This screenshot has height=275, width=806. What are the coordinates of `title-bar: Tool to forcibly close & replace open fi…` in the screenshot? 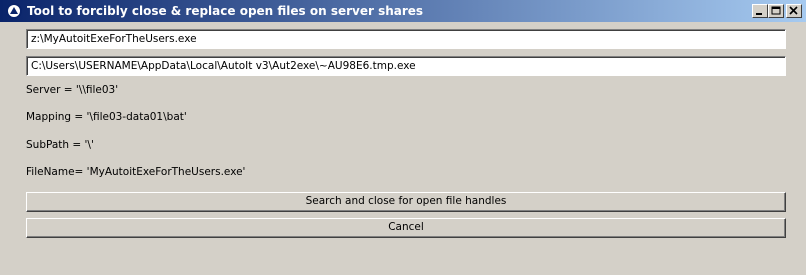 It's located at (403, 11).